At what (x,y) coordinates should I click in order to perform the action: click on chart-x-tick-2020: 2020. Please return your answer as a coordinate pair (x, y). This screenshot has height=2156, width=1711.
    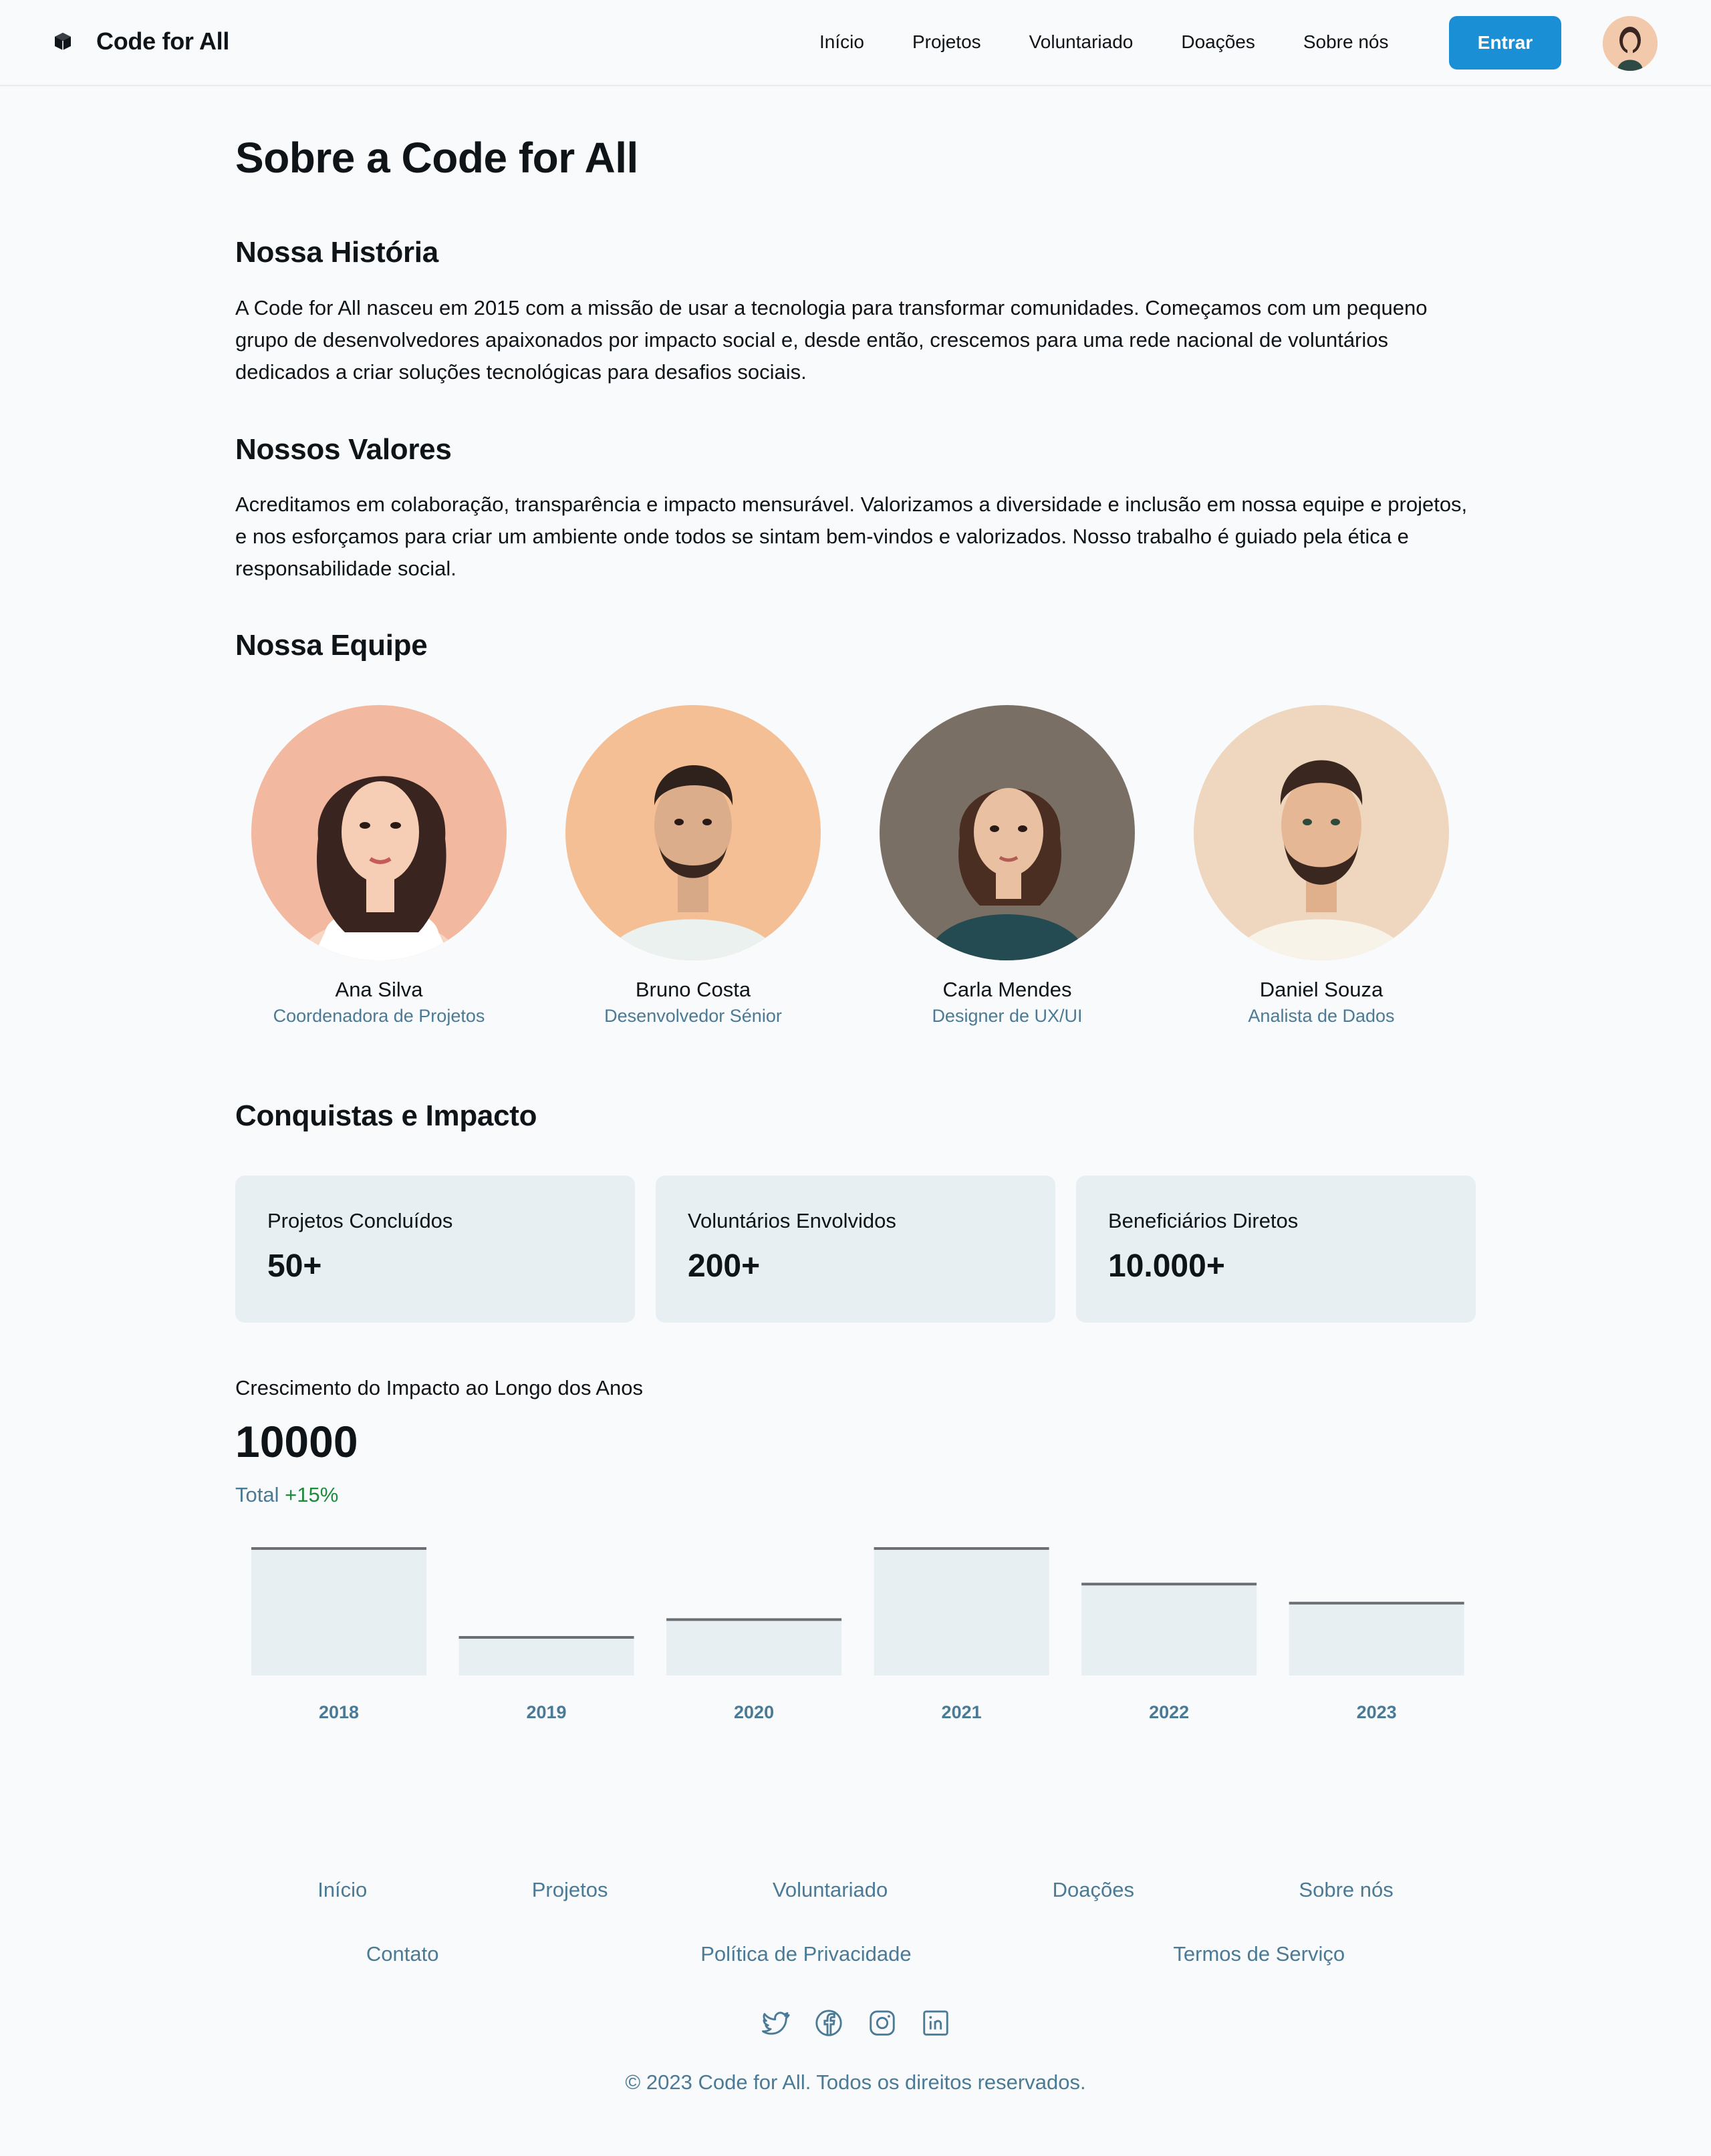
    Looking at the image, I should click on (754, 1712).